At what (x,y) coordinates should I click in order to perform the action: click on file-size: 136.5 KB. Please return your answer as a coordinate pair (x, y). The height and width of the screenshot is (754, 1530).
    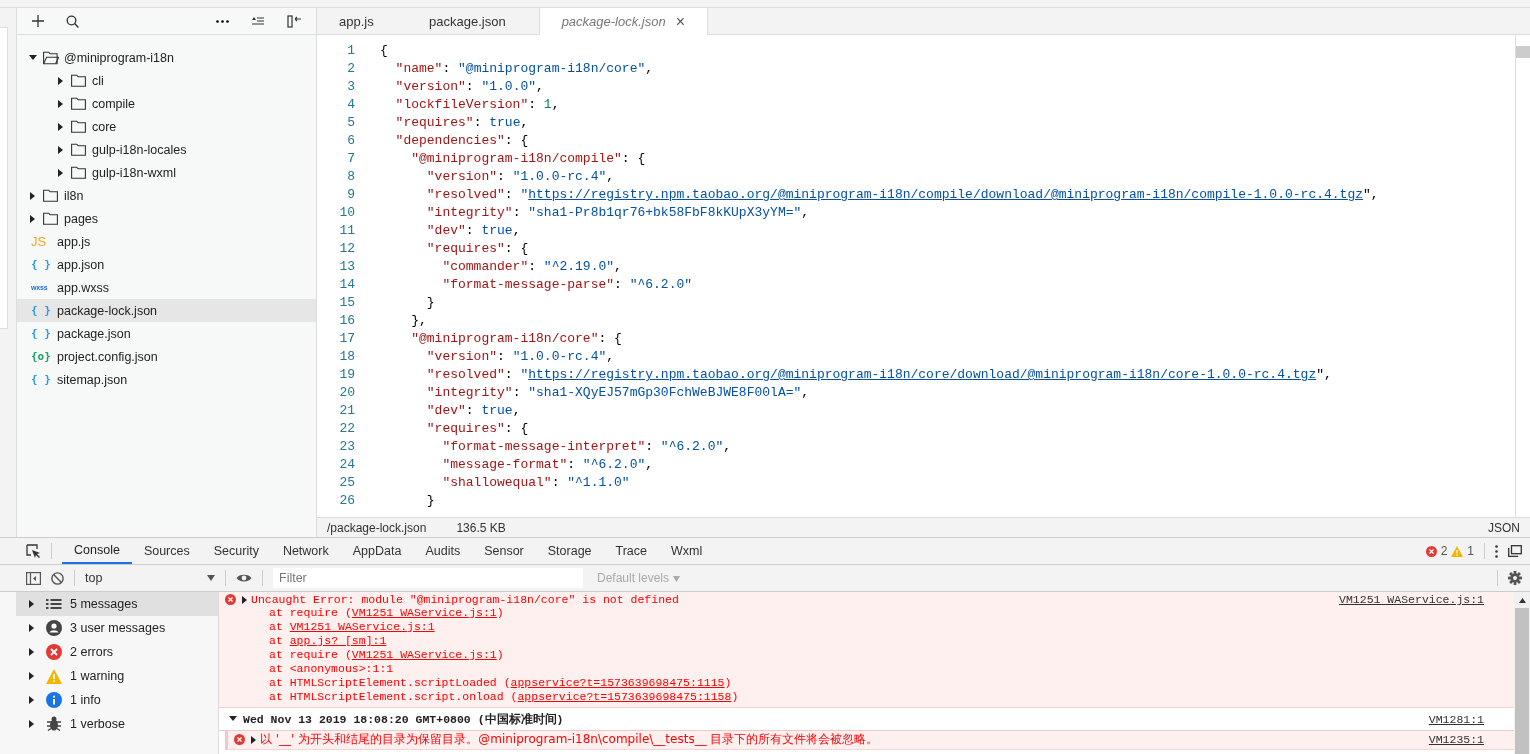
    Looking at the image, I should click on (481, 527).